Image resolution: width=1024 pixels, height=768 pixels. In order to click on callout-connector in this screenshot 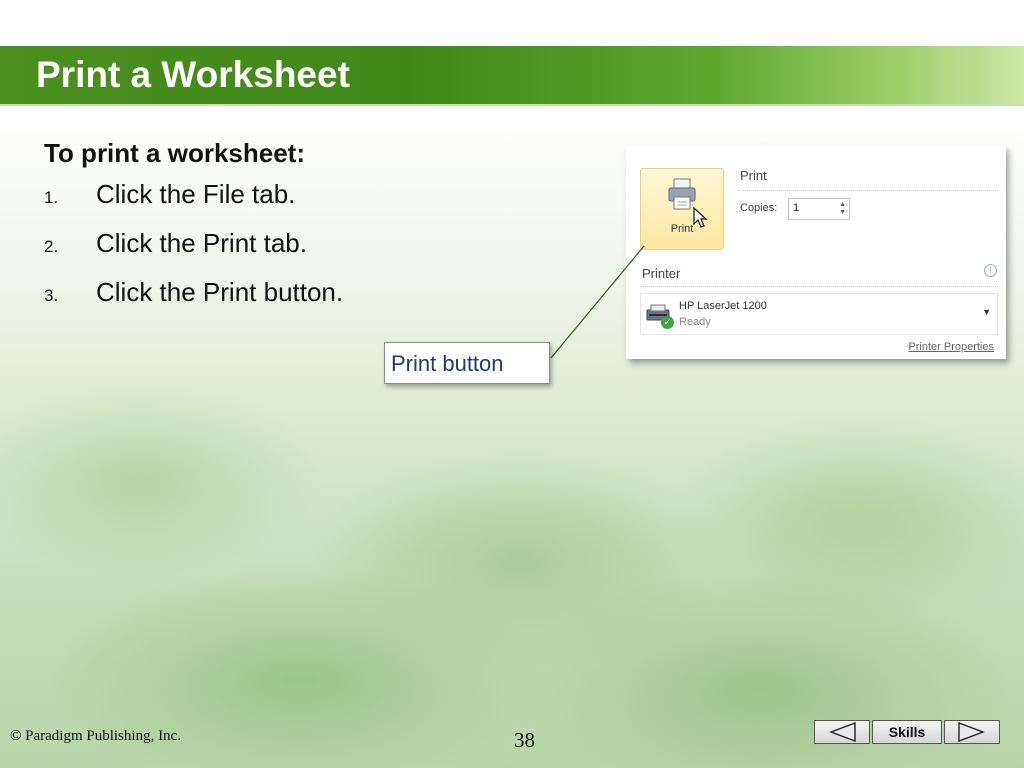, I will do `click(597, 302)`.